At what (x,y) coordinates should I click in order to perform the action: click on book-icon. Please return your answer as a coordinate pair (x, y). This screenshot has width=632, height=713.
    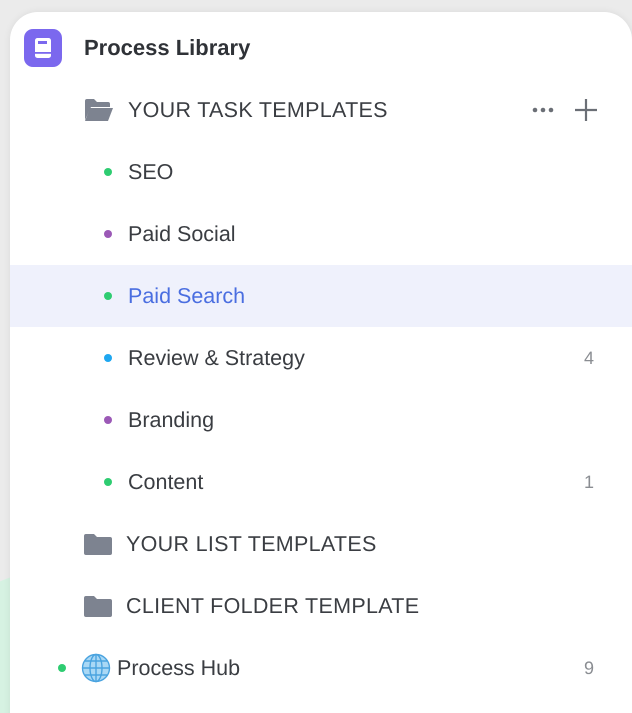
    Looking at the image, I should click on (43, 48).